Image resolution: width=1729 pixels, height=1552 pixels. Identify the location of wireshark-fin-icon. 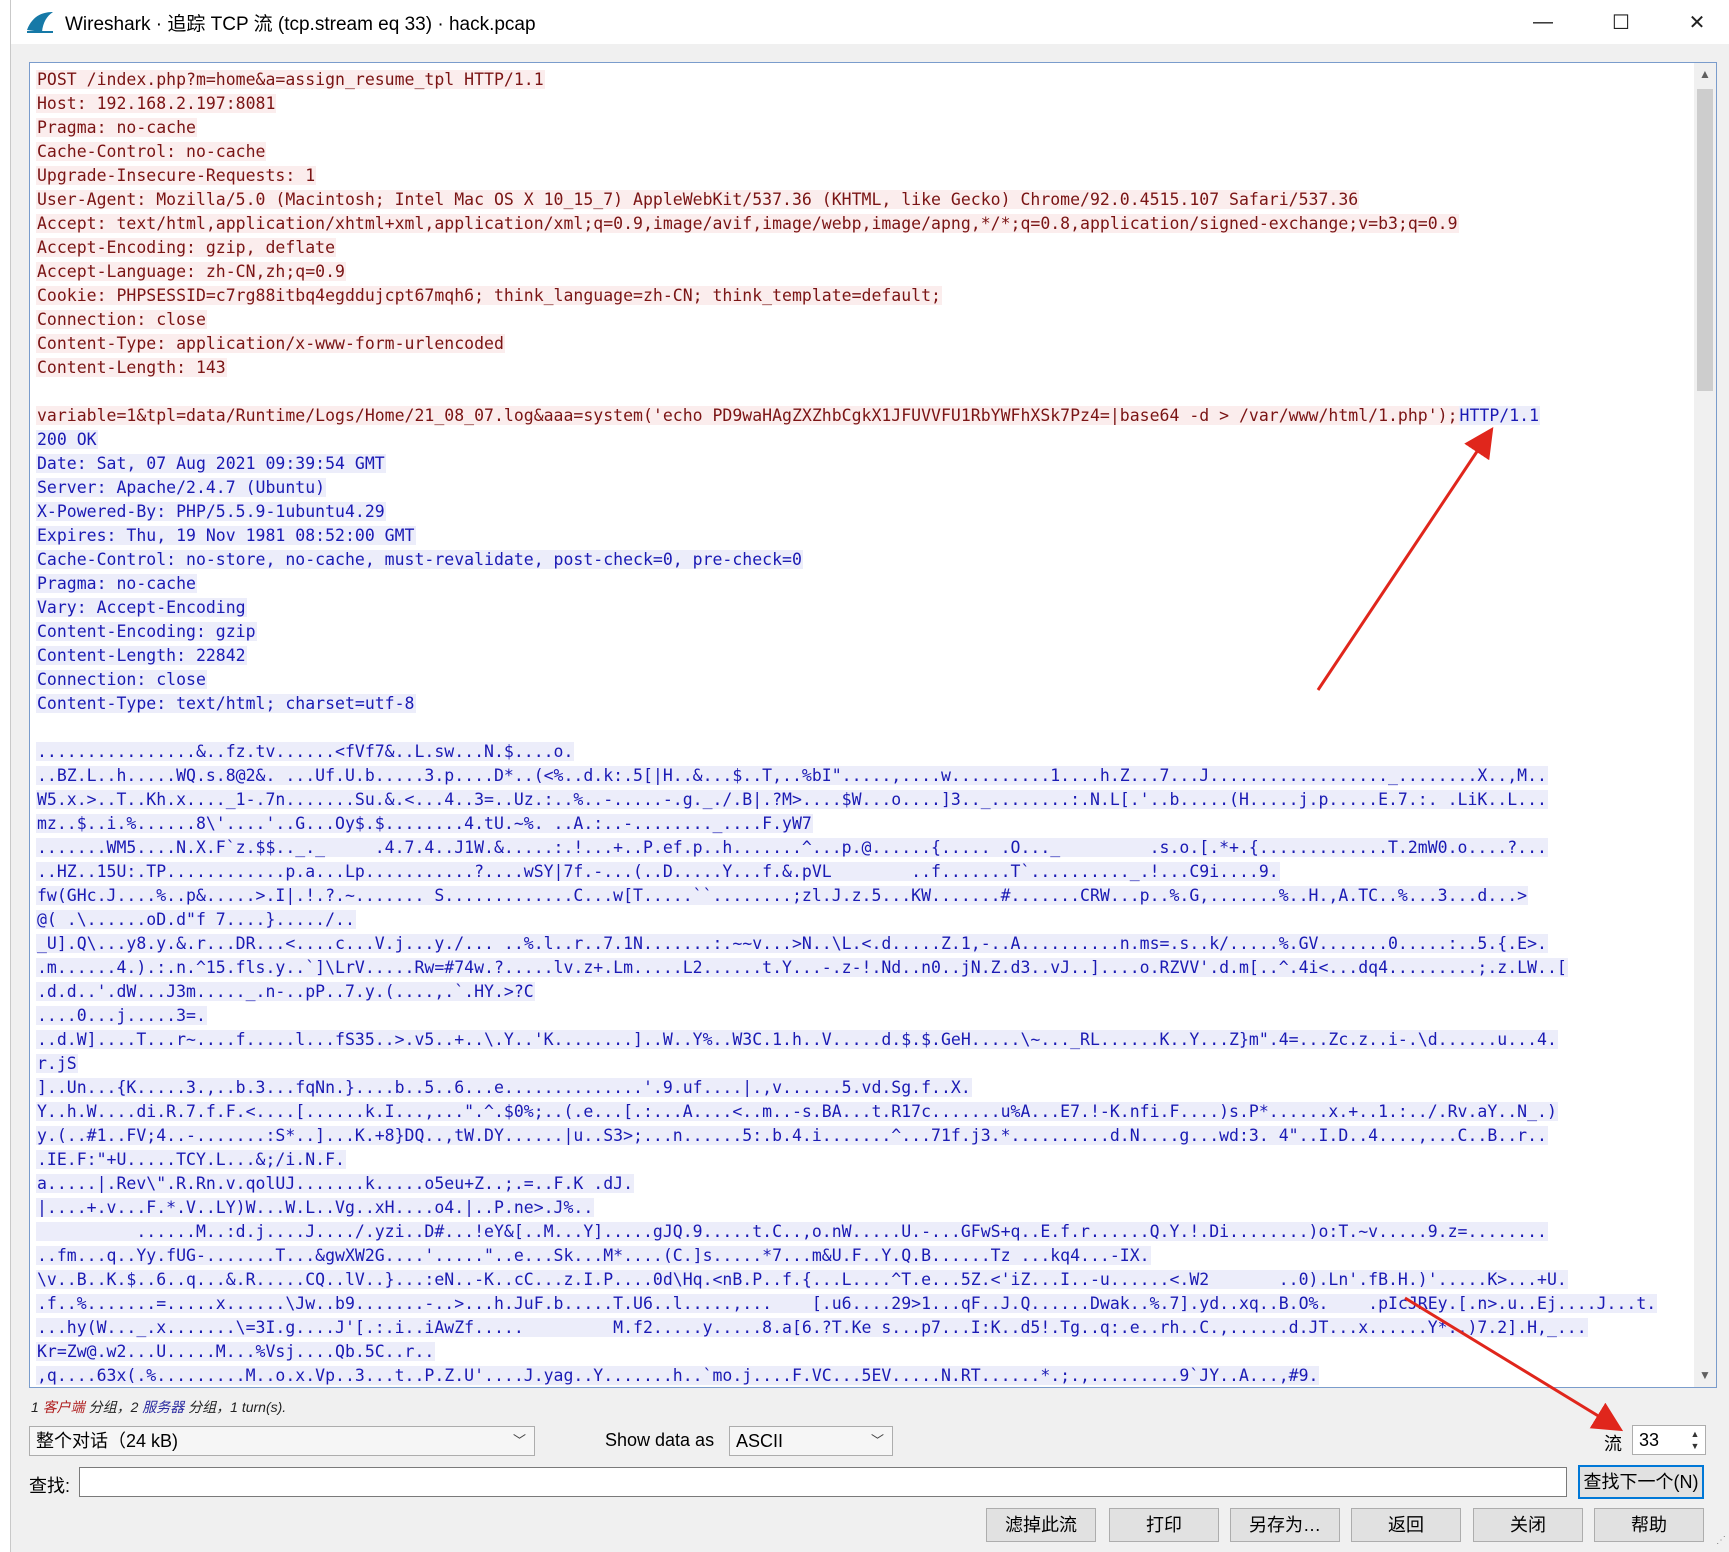
(40, 22).